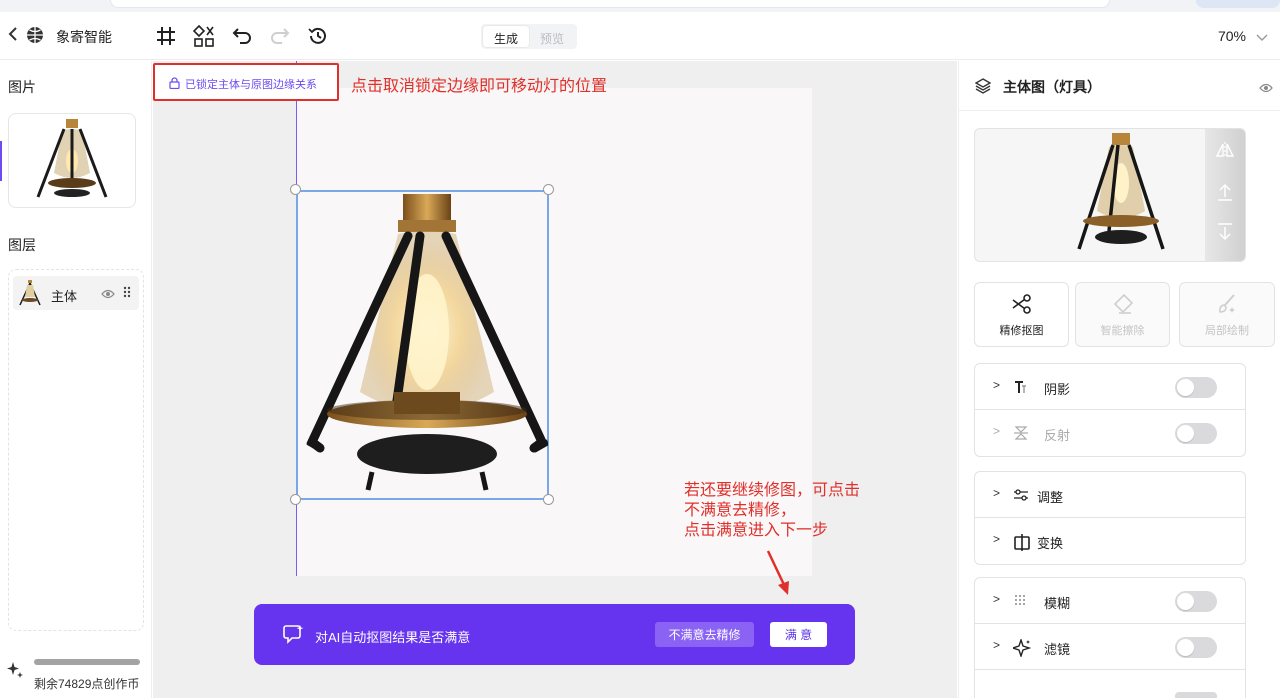 The width and height of the screenshot is (1280, 698). What do you see at coordinates (424, 347) in the screenshot?
I see `lamp-image` at bounding box center [424, 347].